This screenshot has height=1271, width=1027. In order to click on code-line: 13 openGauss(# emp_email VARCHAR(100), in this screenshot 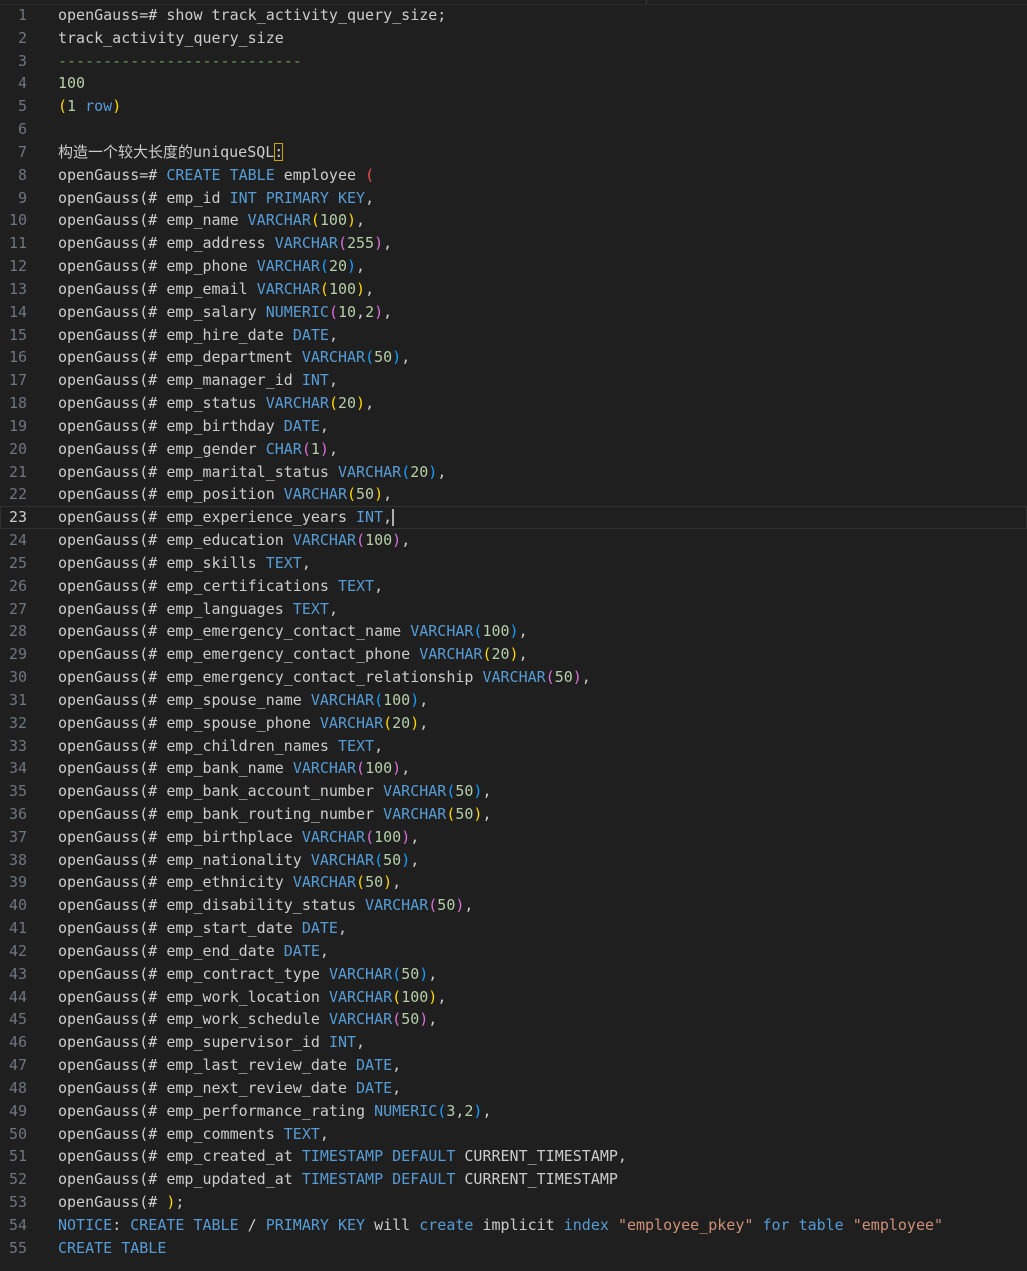, I will do `click(513, 289)`.